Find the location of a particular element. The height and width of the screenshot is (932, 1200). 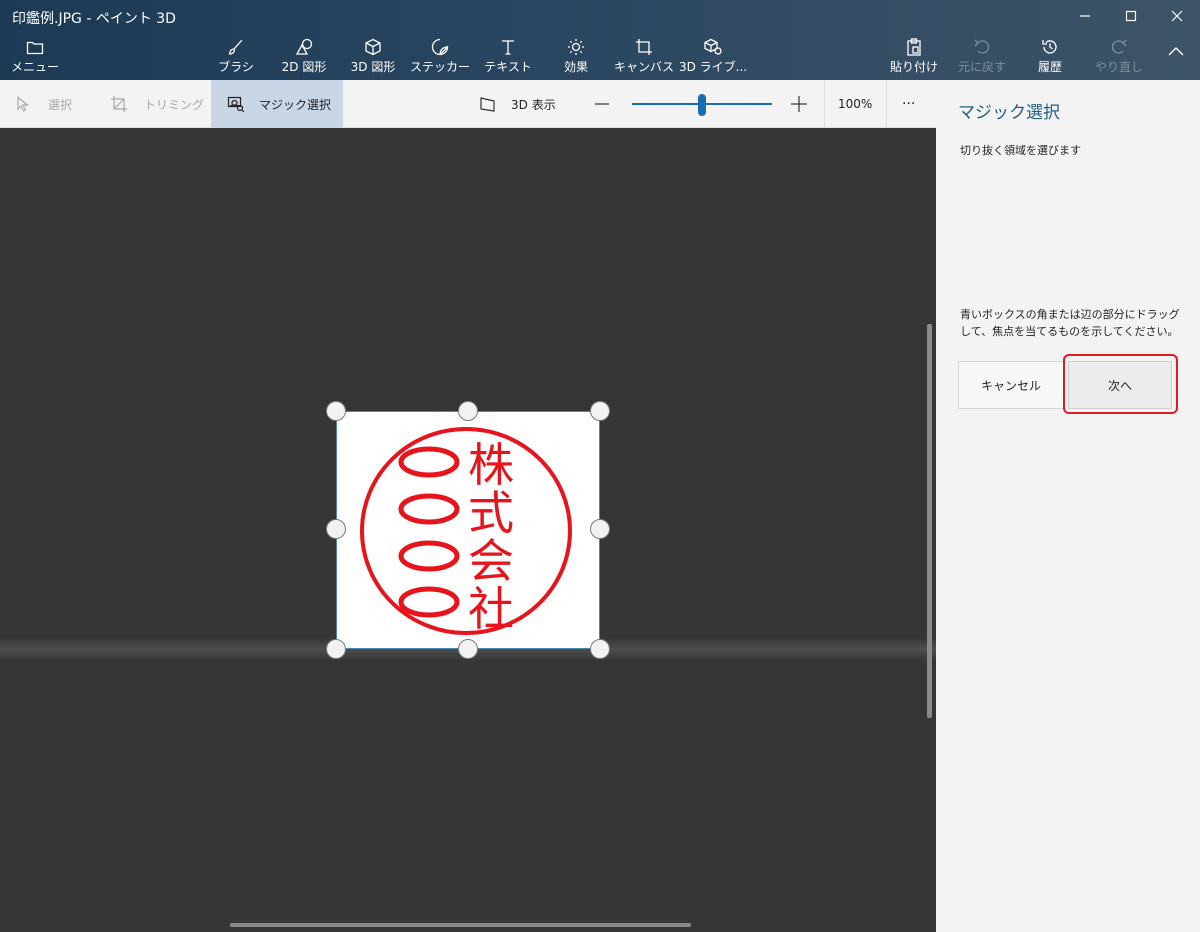

tool-label: テキスト is located at coordinates (508, 67).